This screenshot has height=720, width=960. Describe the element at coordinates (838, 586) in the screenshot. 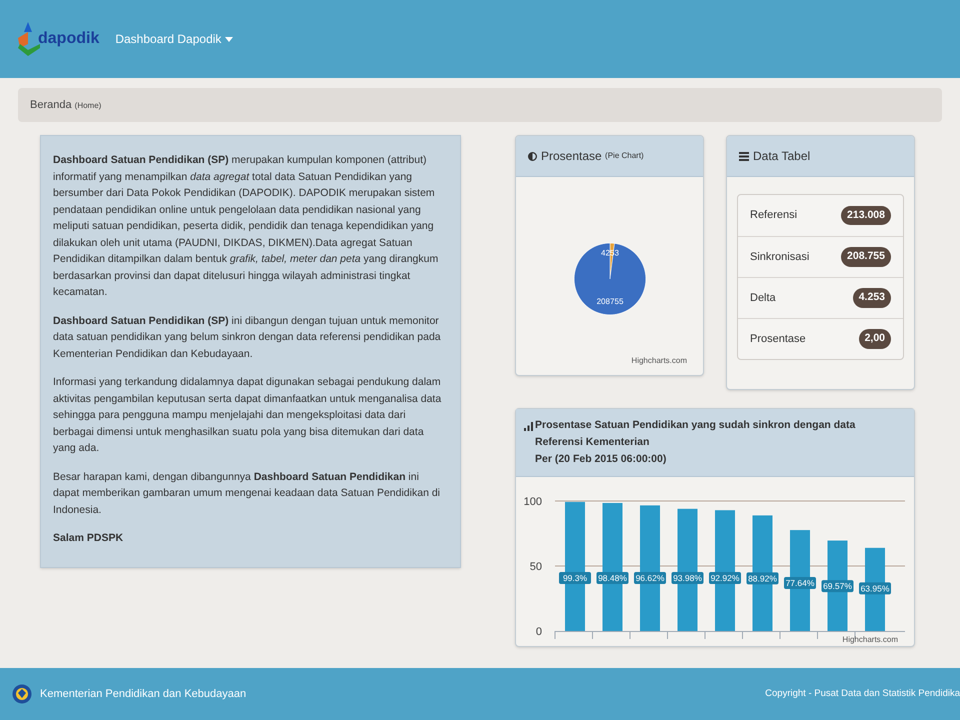

I see `bar-data-label: 69.57%` at that location.